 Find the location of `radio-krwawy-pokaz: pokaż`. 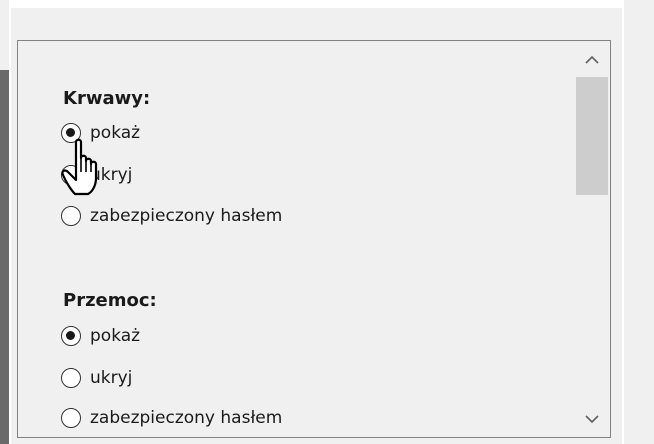

radio-krwawy-pokaz: pokaż is located at coordinates (100, 133).